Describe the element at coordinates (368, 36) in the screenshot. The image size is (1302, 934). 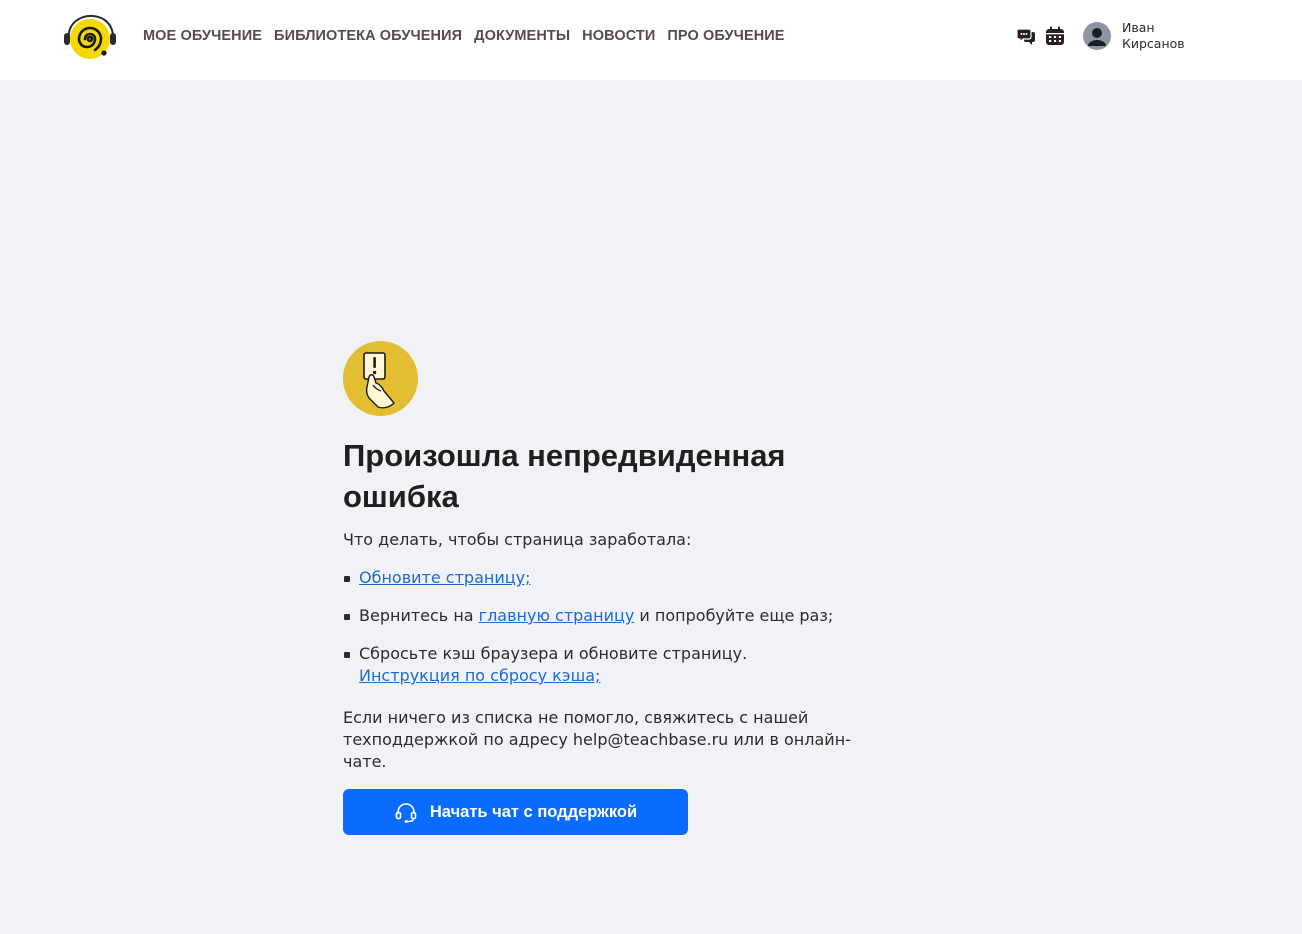
I see `nav-learning-library: БИБЛИОТЕКА ОБУЧЕНИЯ` at that location.